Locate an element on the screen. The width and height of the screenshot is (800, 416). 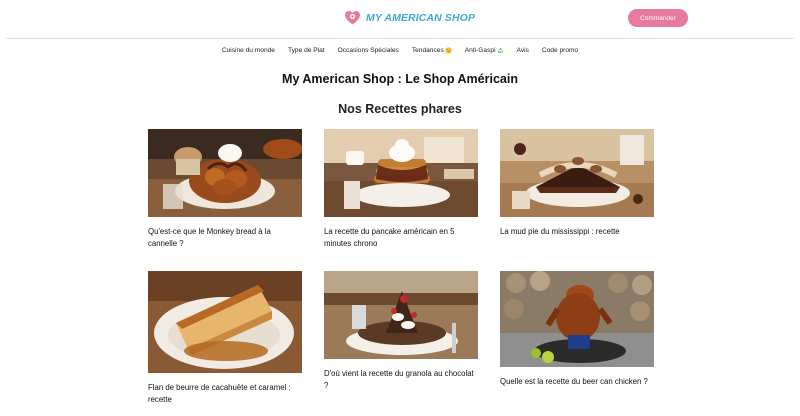
nav-item-tendances: Tendances is located at coordinates (431, 50).